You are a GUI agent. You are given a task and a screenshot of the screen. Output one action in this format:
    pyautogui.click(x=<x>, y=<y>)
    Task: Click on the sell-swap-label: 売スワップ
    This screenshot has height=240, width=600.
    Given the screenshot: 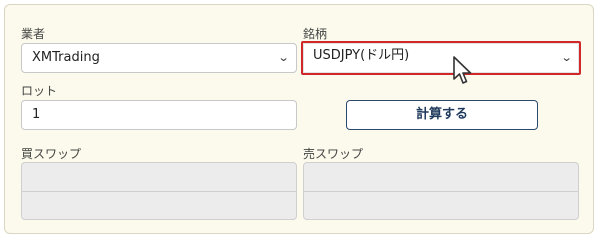 What is the action you would take?
    pyautogui.click(x=333, y=154)
    